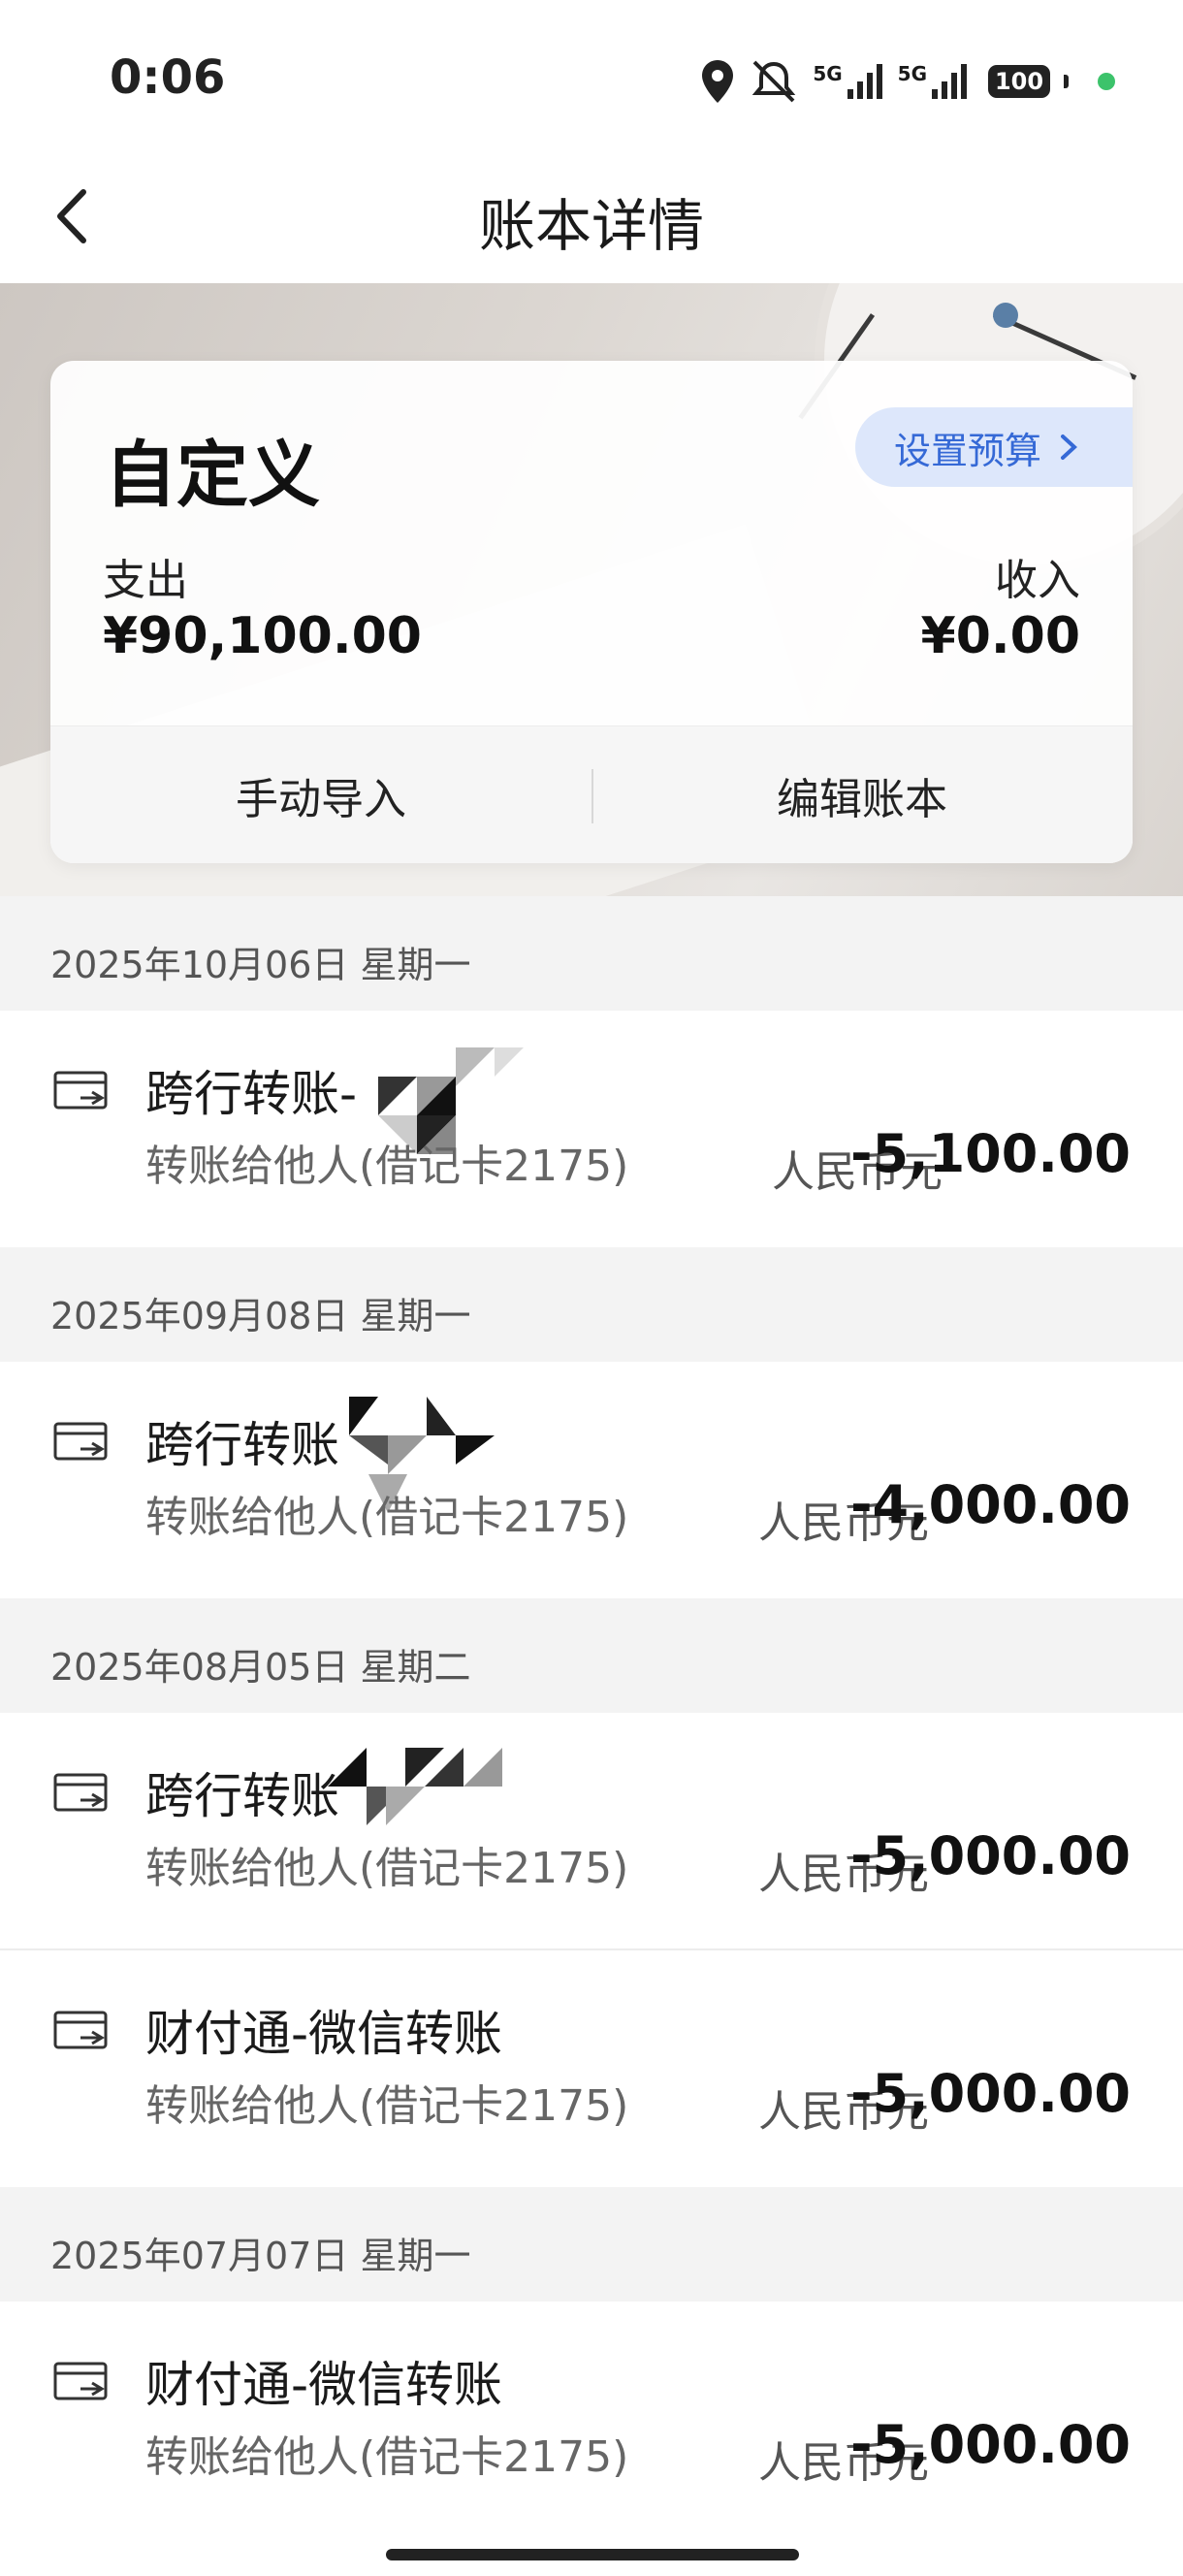 Image resolution: width=1183 pixels, height=2576 pixels. Describe the element at coordinates (1000, 636) in the screenshot. I see `income-value: ¥0.00` at that location.